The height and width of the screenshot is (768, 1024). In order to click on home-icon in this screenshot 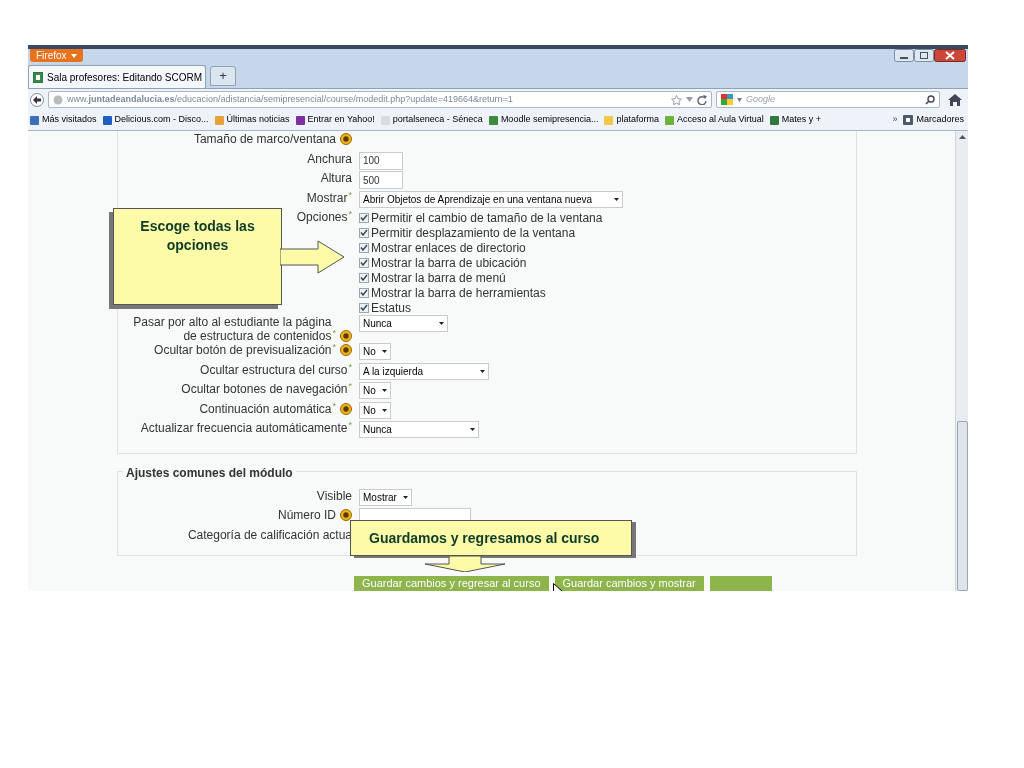, I will do `click(955, 99)`.